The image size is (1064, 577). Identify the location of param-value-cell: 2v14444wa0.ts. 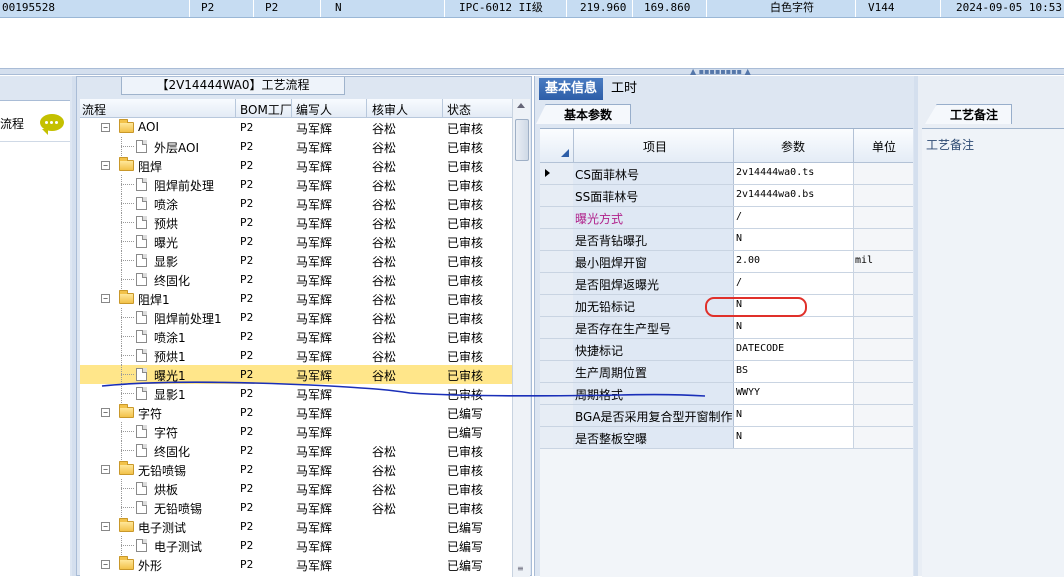
(794, 173).